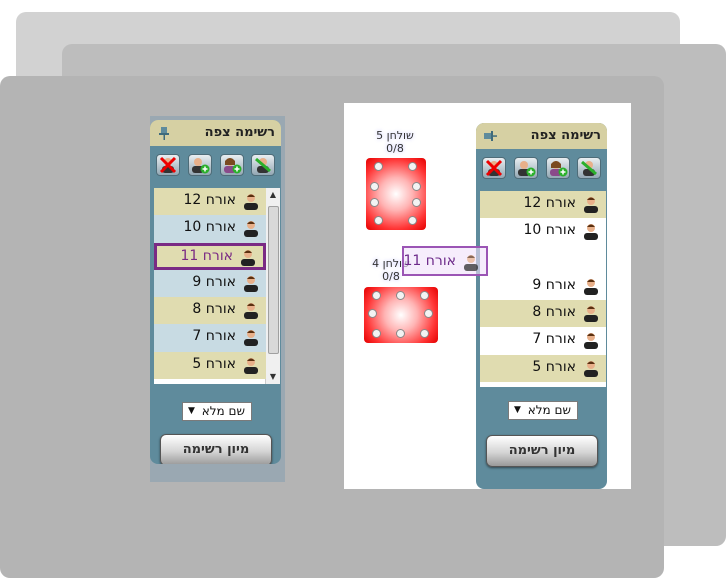  I want to click on pin-icon, so click(164, 133).